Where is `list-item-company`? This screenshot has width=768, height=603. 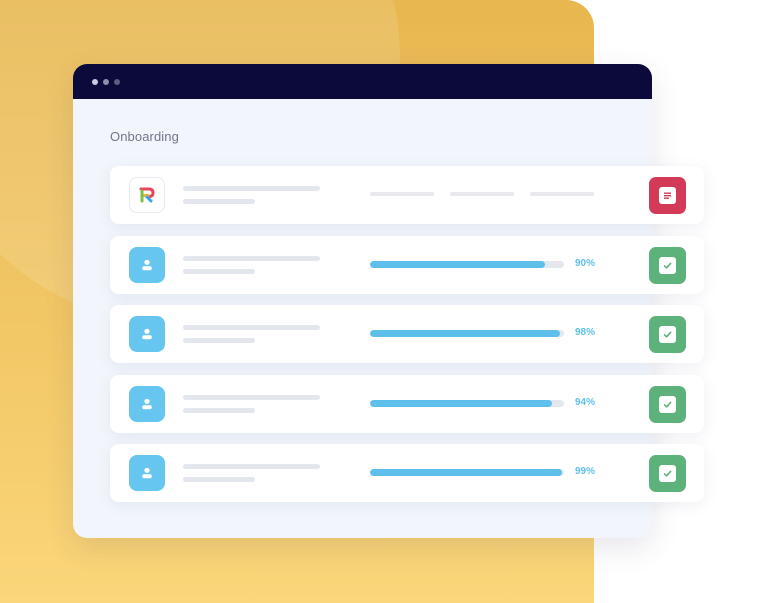 list-item-company is located at coordinates (407, 195).